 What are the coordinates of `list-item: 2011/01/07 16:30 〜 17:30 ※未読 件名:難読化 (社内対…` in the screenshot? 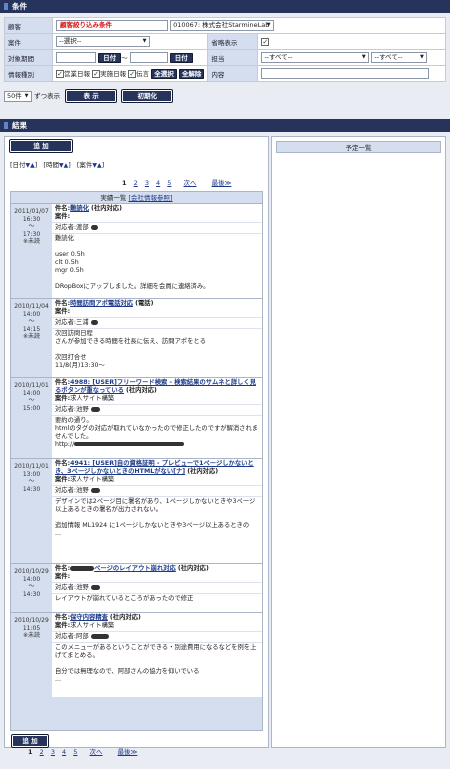 It's located at (136, 251).